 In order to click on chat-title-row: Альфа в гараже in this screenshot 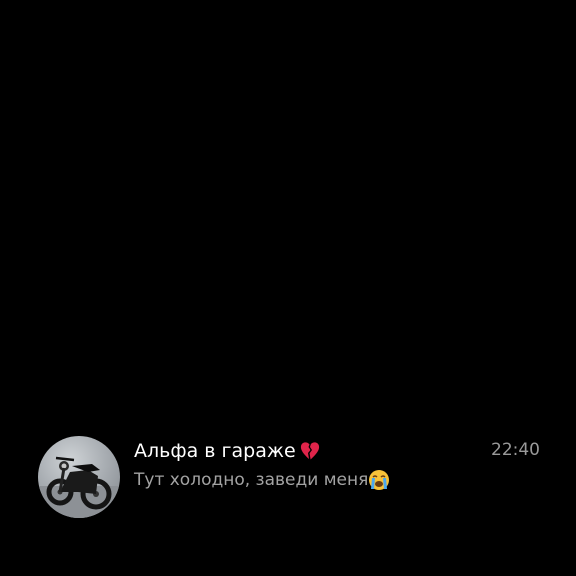, I will do `click(228, 451)`.